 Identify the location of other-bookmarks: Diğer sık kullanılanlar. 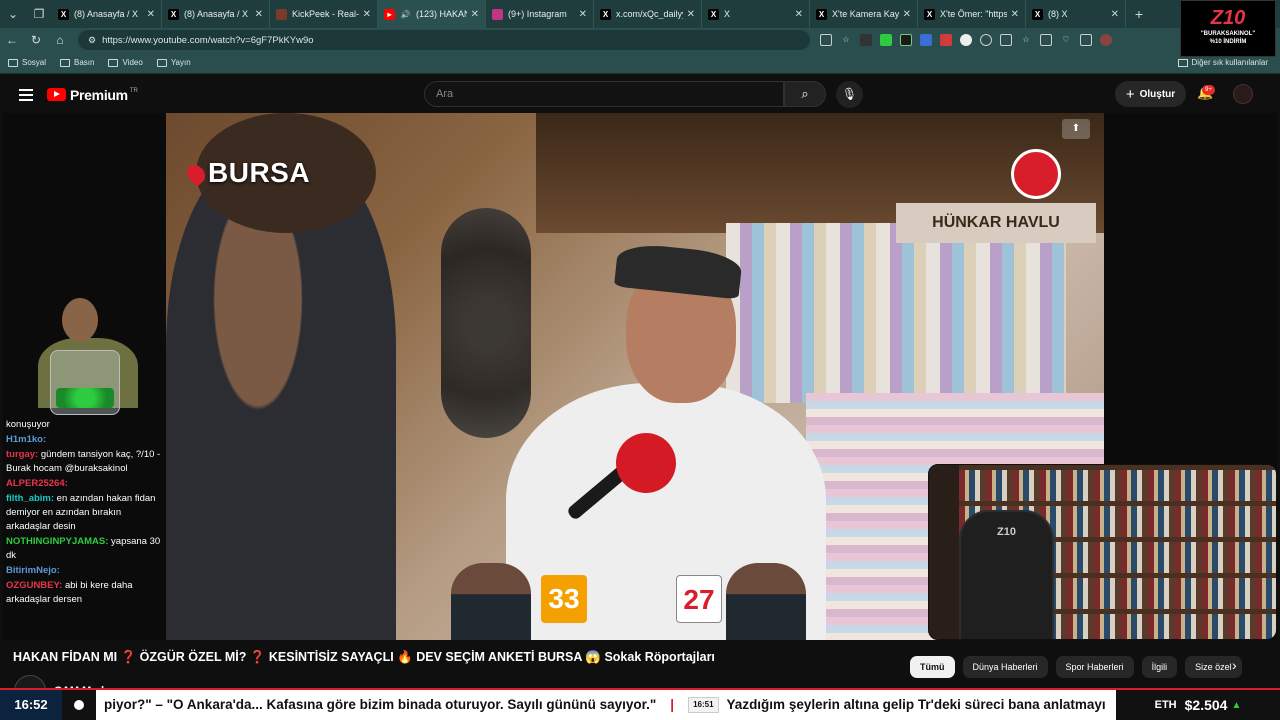
(1222, 62).